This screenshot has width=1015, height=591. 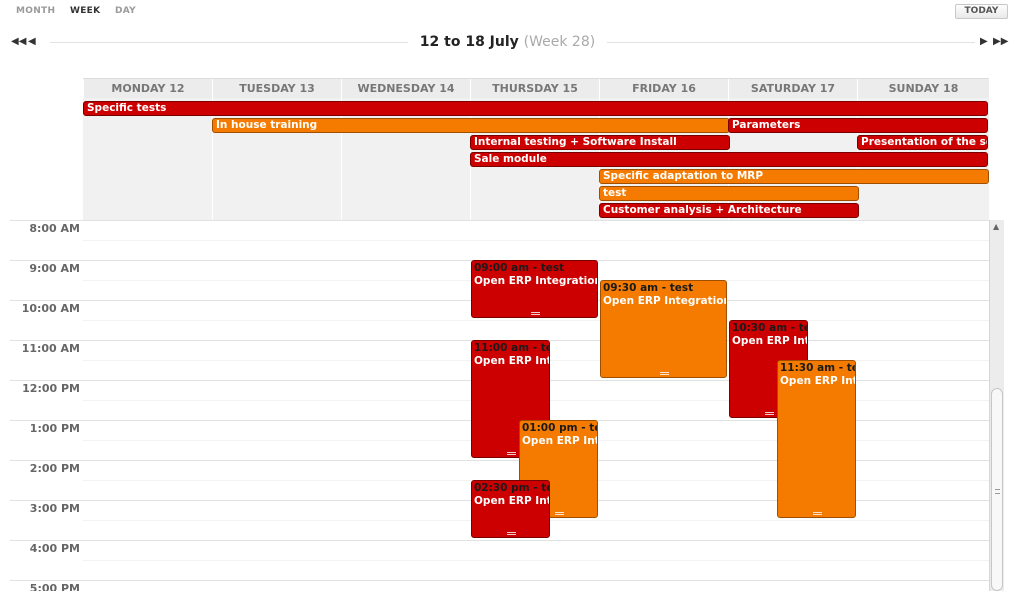 I want to click on event-time: 11:00 am - test, so click(x=511, y=348).